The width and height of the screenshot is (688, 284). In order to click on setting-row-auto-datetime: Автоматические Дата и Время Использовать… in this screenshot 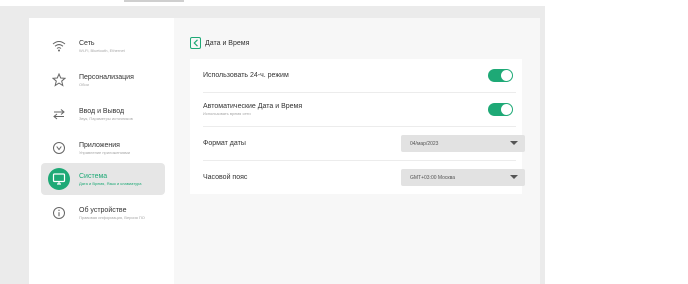, I will do `click(356, 109)`.